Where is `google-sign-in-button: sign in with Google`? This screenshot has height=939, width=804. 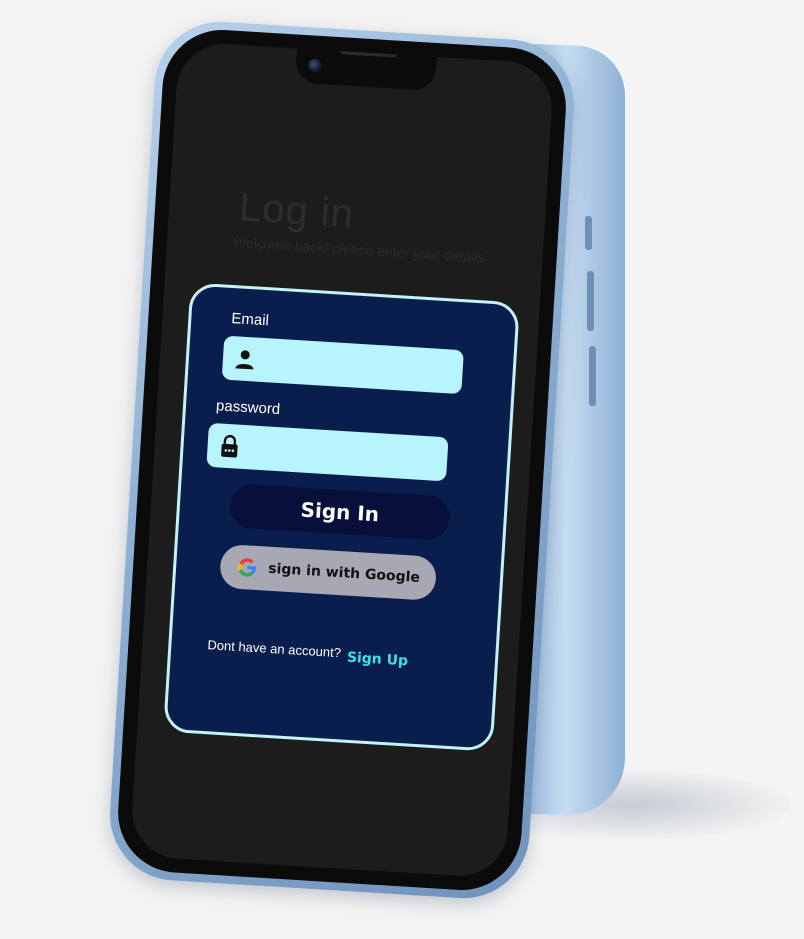
google-sign-in-button: sign in with Google is located at coordinates (328, 572).